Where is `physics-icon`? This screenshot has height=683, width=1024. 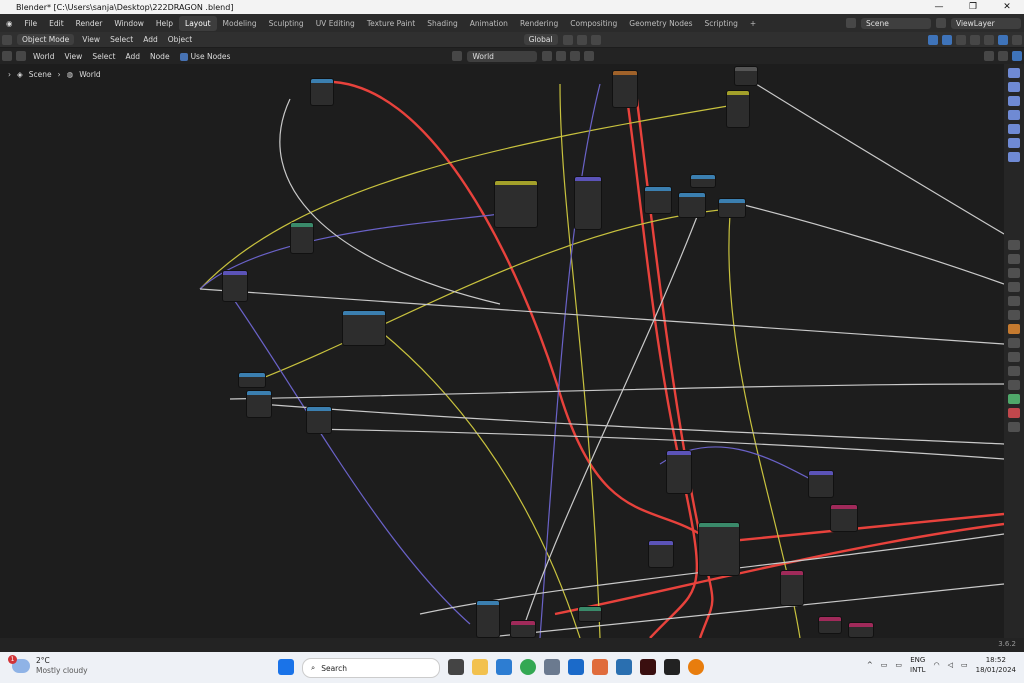 physics-icon is located at coordinates (1014, 371).